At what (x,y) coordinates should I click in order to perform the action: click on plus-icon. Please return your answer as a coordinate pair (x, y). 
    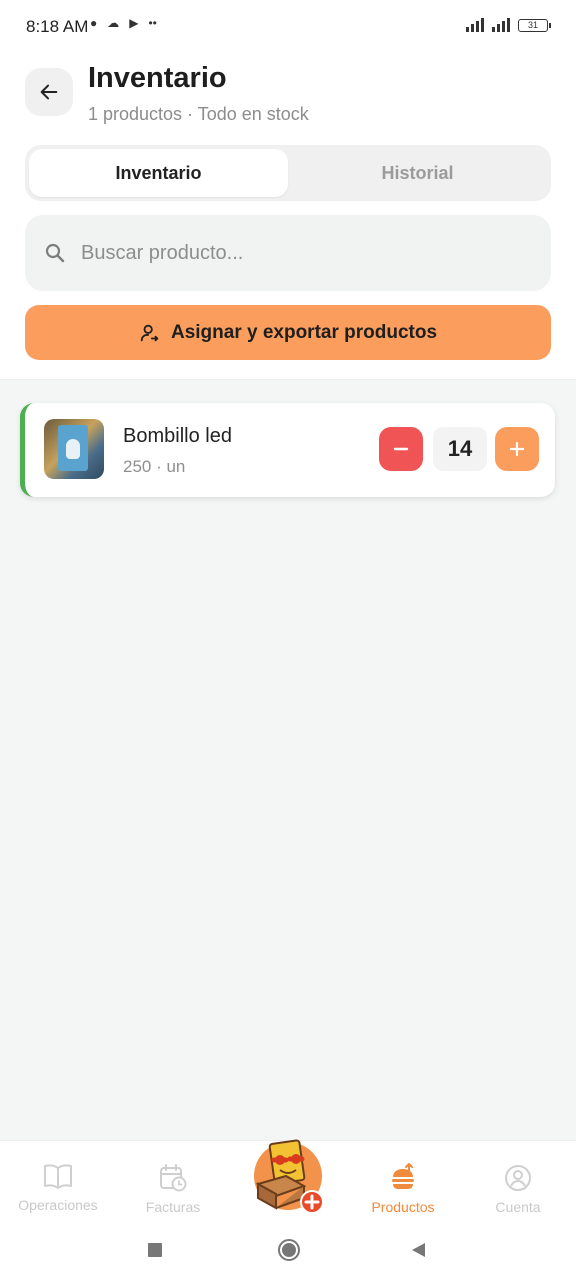
    Looking at the image, I should click on (517, 449).